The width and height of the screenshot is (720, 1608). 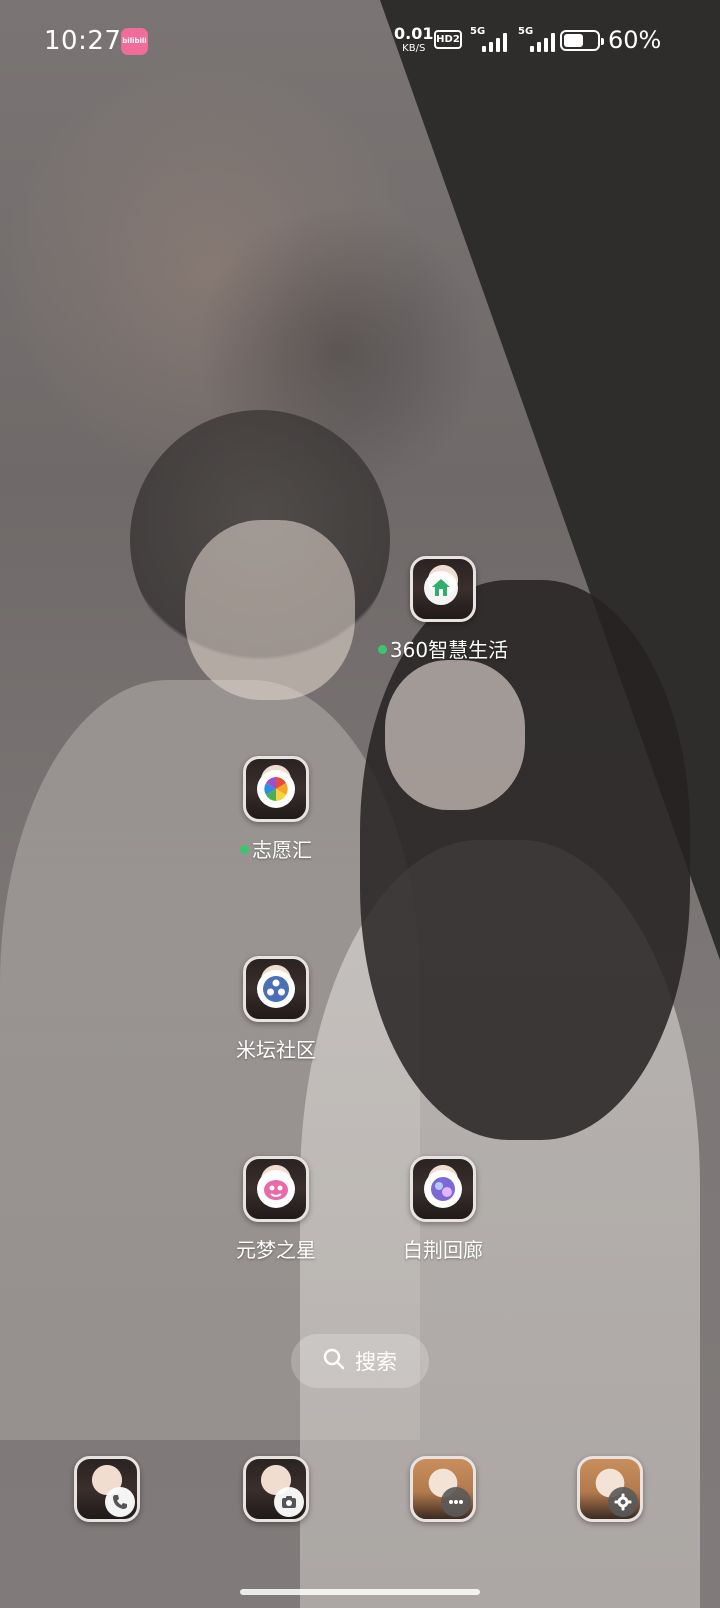 I want to click on dock-camera, so click(x=276, y=1489).